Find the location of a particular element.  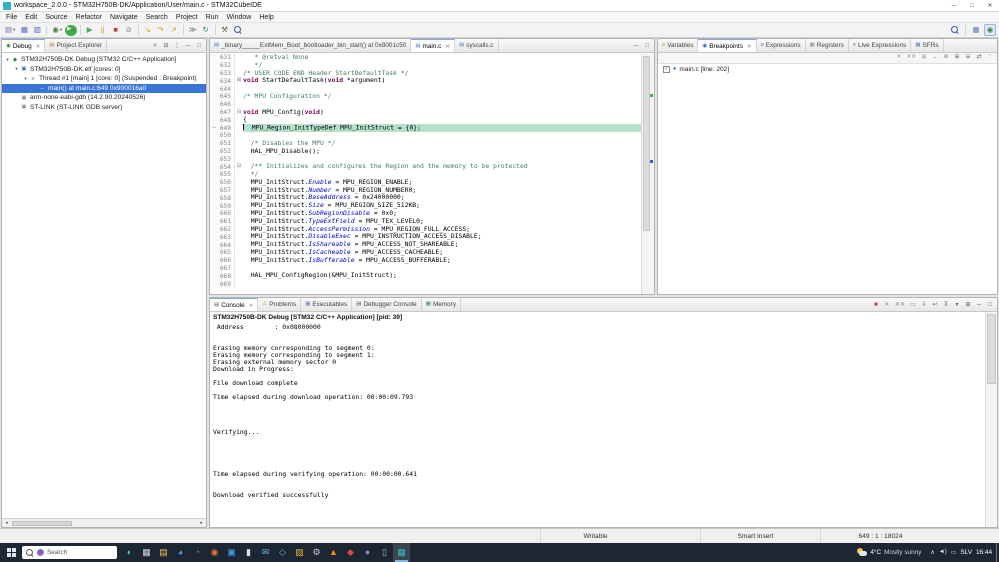

run-icon: ▶ ▾ is located at coordinates (71, 30).